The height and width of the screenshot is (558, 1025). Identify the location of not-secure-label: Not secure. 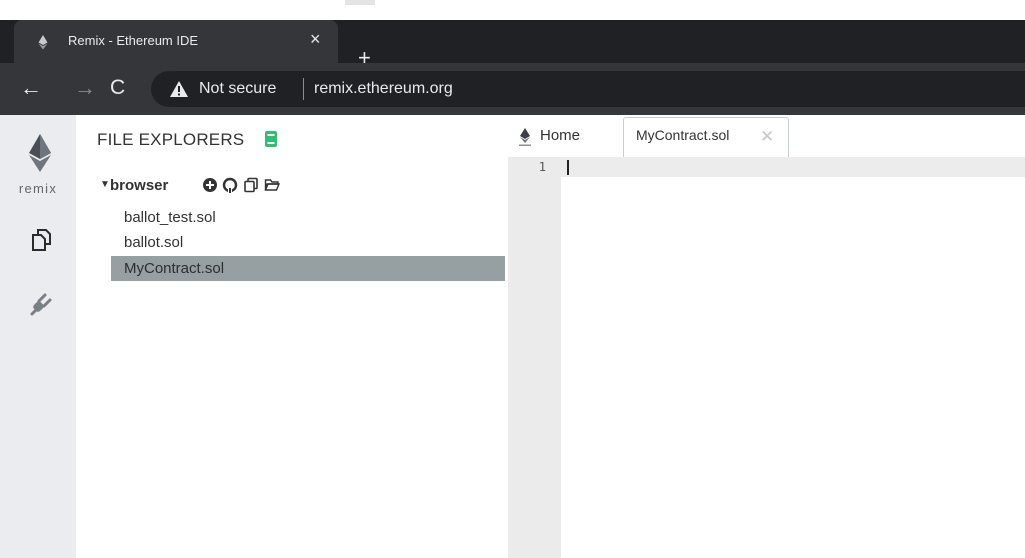
(237, 89).